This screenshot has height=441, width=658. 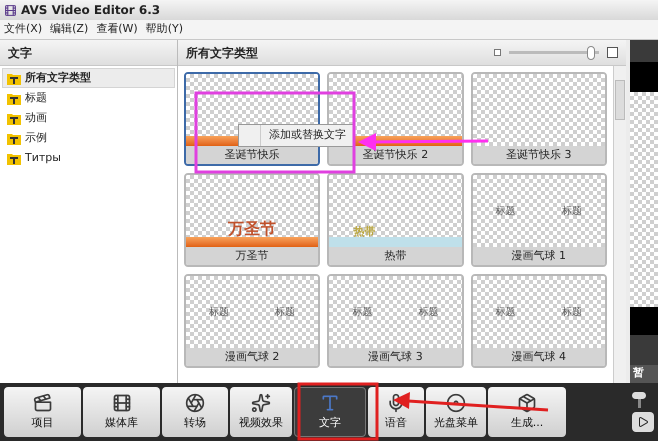 What do you see at coordinates (538, 119) in the screenshot?
I see `template-card: 圣诞节快乐 3` at bounding box center [538, 119].